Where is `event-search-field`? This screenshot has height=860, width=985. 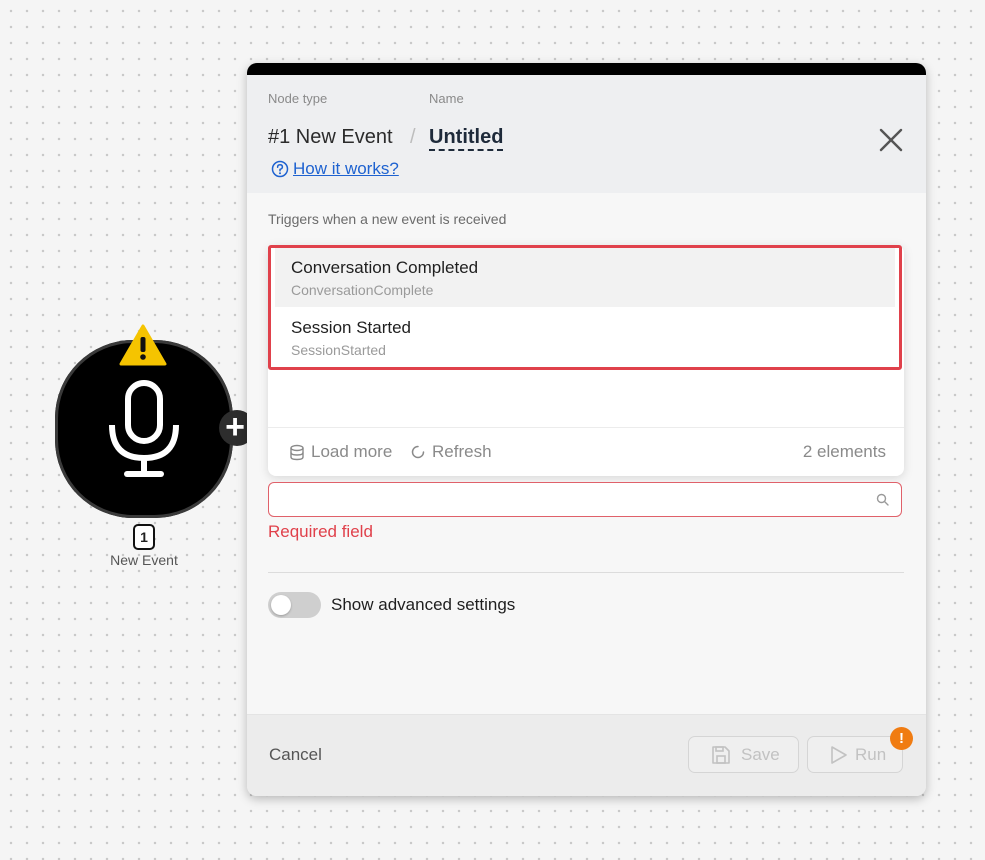
event-search-field is located at coordinates (585, 499).